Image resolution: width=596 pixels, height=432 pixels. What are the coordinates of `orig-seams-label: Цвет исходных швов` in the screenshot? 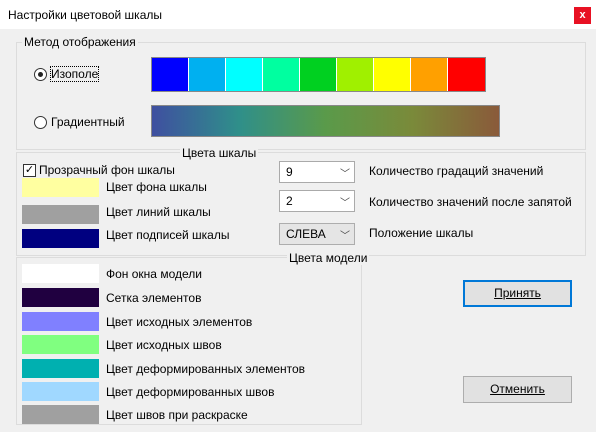 It's located at (164, 345).